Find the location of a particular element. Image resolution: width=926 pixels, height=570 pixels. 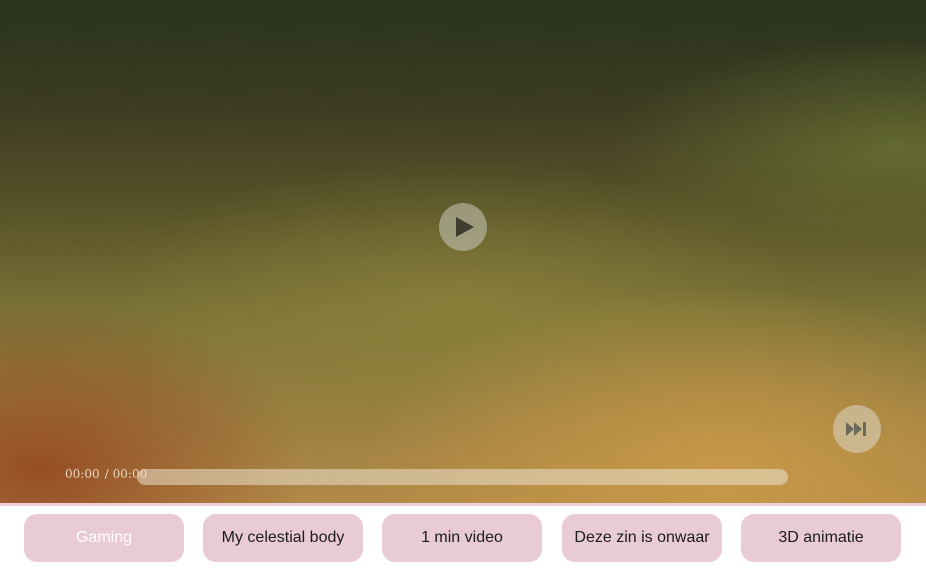

skip-forward-icon is located at coordinates (856, 429).